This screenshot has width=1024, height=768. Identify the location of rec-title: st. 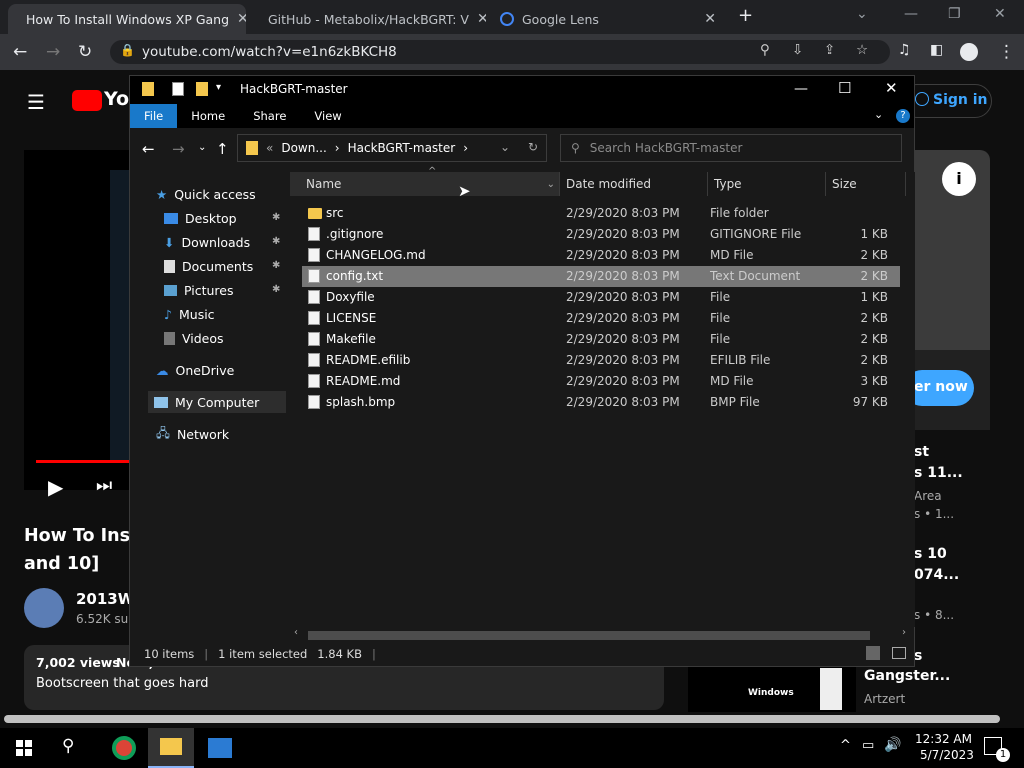
(921, 452).